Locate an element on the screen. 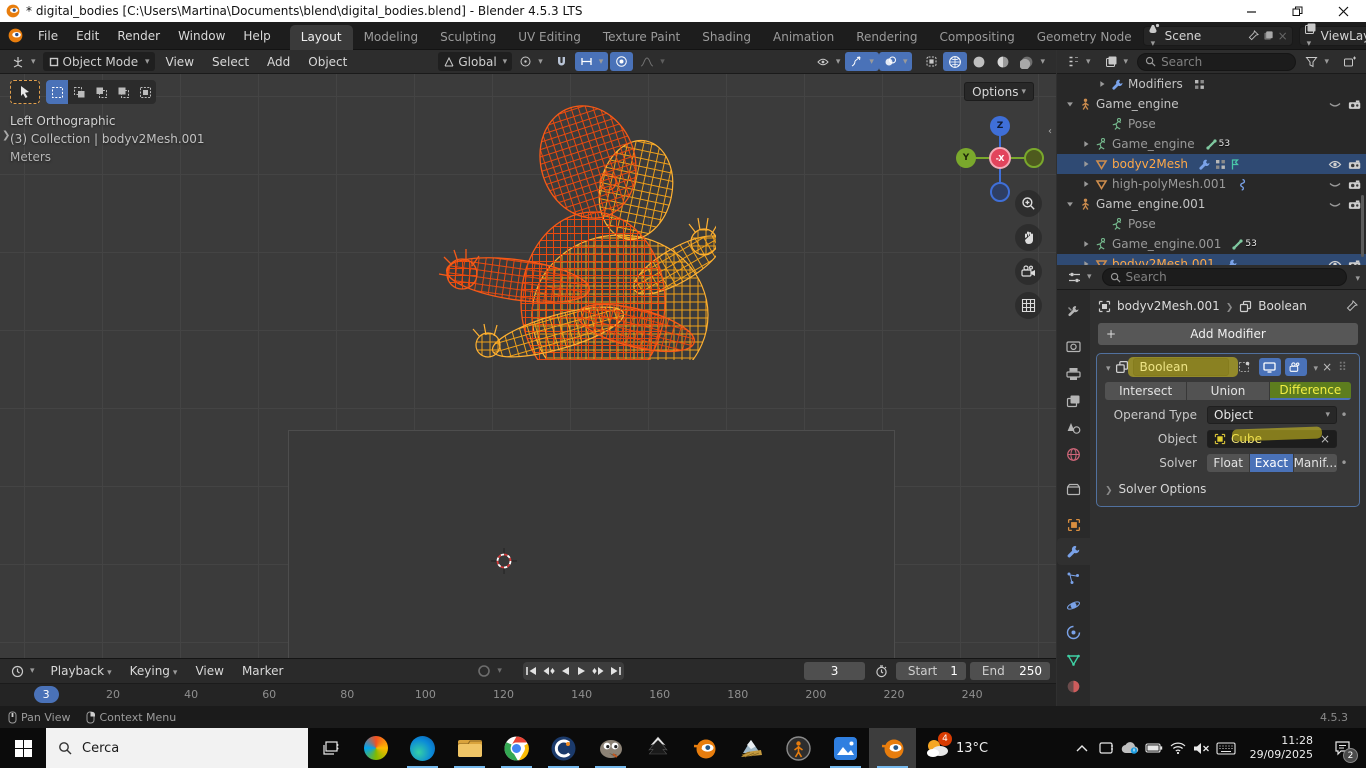  current-frame-field: 3 is located at coordinates (834, 671).